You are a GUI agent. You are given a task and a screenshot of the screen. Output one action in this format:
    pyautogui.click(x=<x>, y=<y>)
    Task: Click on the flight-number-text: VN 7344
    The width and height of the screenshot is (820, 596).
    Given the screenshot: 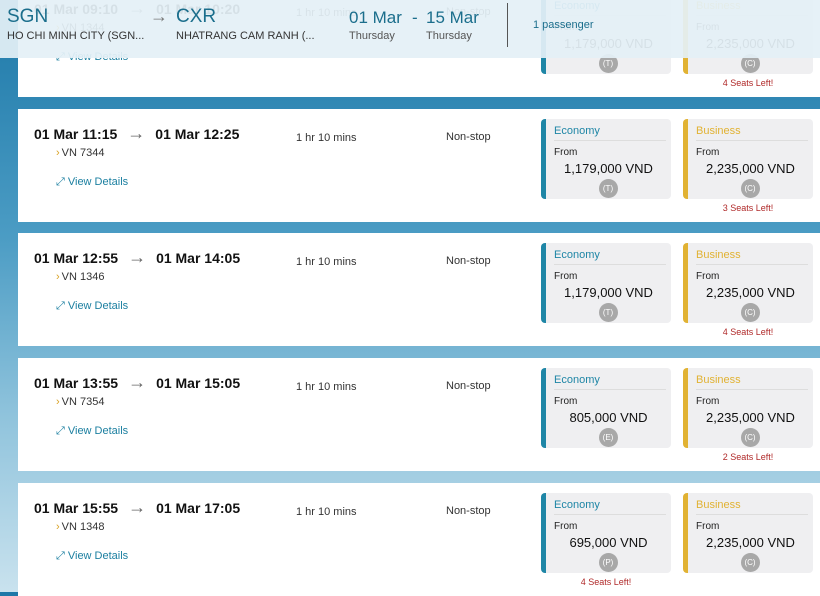 What is the action you would take?
    pyautogui.click(x=83, y=153)
    